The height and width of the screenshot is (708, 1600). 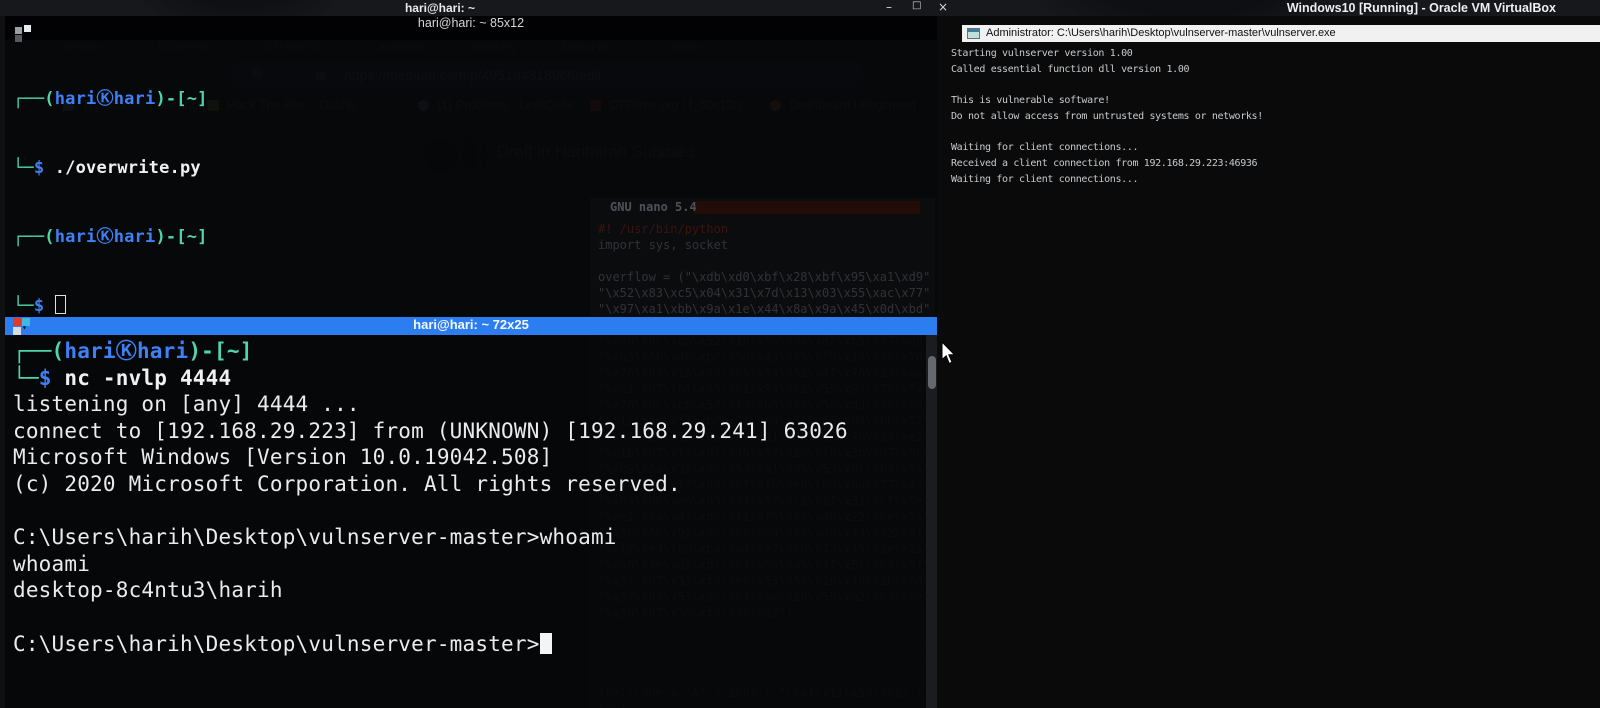 I want to click on console-line: Starting vulnserver version 1.00, so click(x=1042, y=53).